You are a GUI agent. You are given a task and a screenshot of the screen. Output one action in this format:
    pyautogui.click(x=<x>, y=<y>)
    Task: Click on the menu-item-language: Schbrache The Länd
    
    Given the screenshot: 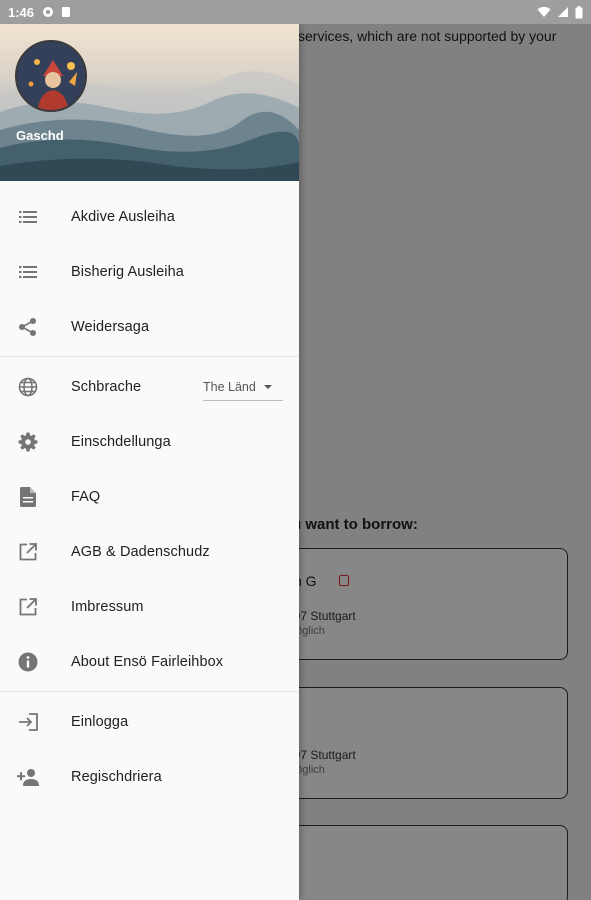 What is the action you would take?
    pyautogui.click(x=149, y=386)
    